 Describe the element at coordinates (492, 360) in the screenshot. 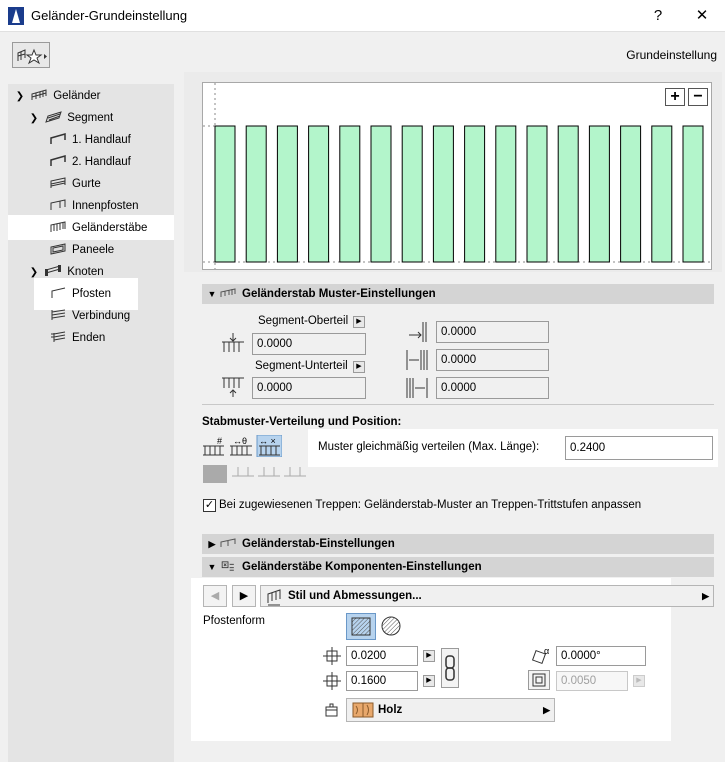

I see `offset-field-2: 0.0000` at that location.